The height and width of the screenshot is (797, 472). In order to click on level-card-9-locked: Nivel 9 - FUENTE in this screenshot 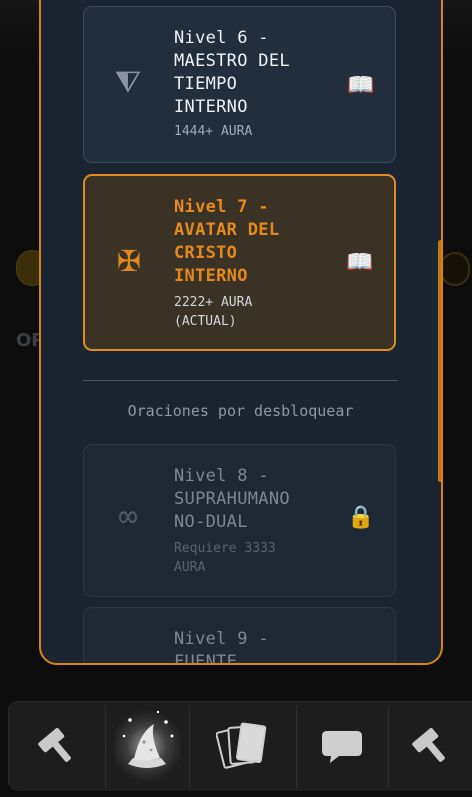, I will do `click(239, 636)`.